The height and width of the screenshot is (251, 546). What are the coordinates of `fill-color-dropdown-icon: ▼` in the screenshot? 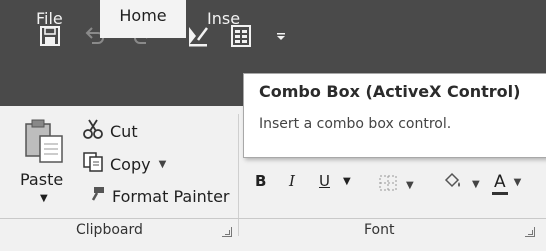 It's located at (476, 184).